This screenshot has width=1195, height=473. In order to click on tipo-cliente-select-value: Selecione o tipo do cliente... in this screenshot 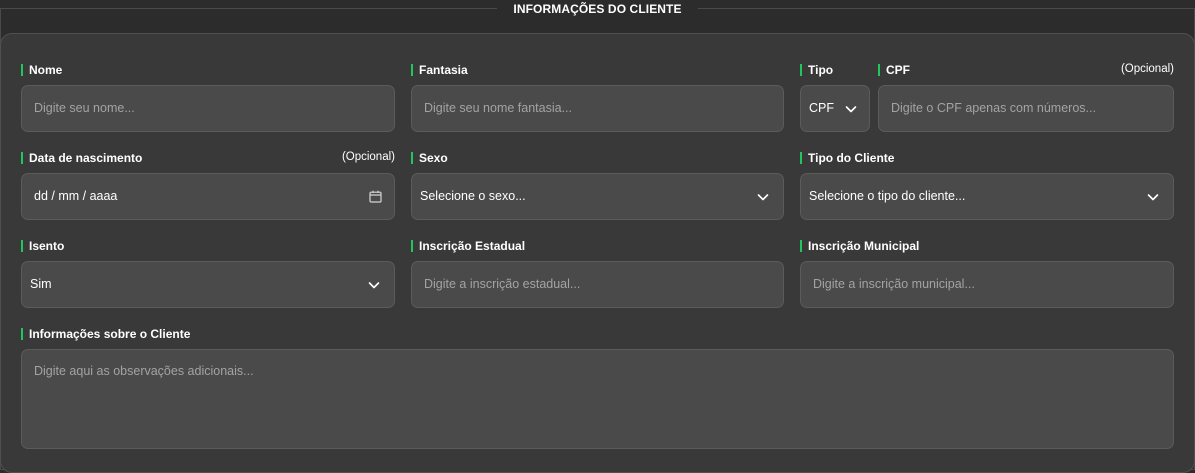, I will do `click(887, 196)`.